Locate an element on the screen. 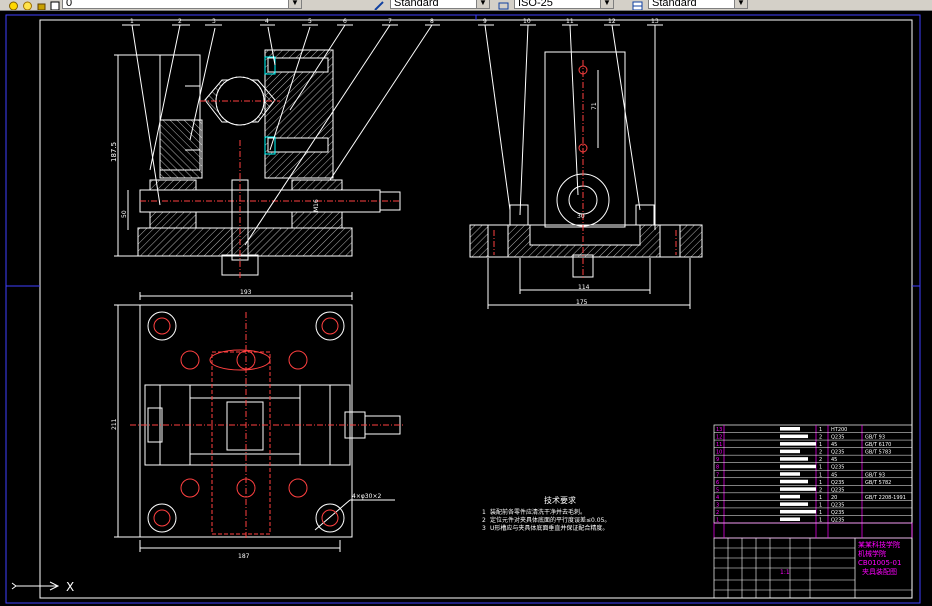 This screenshot has height=606, width=932. dim-side-span-inner: 114 is located at coordinates (584, 287).